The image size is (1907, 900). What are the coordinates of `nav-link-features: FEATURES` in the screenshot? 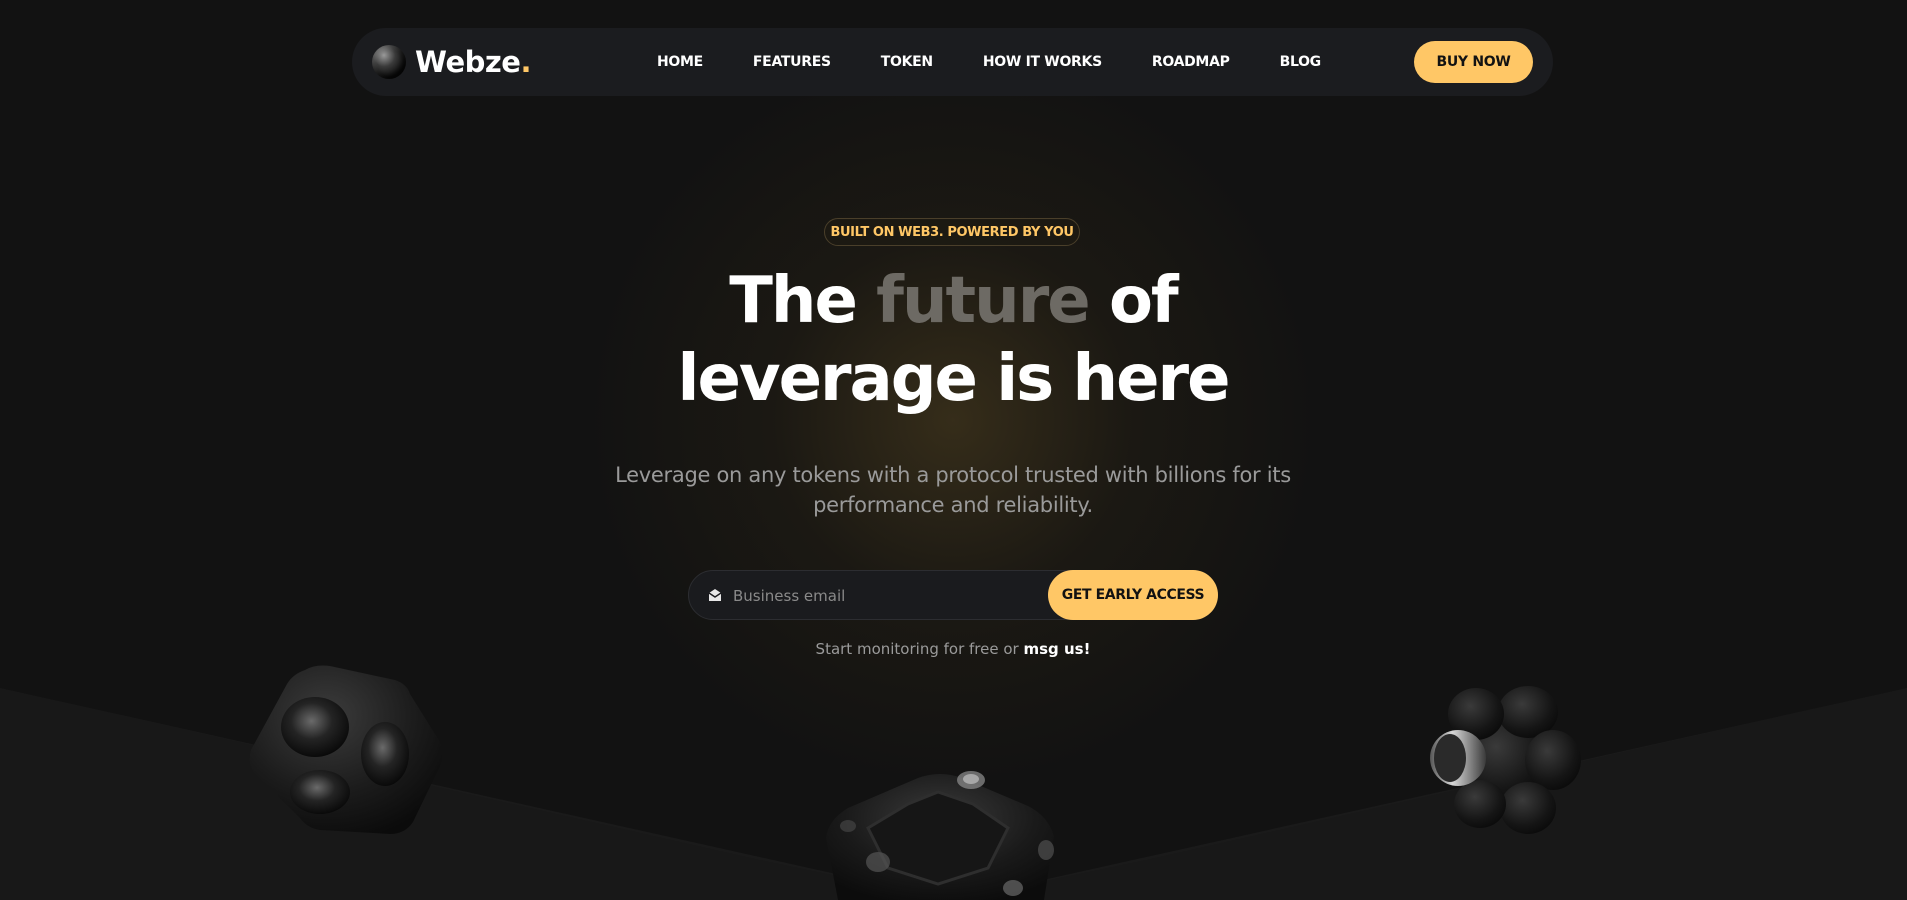 It's located at (792, 62).